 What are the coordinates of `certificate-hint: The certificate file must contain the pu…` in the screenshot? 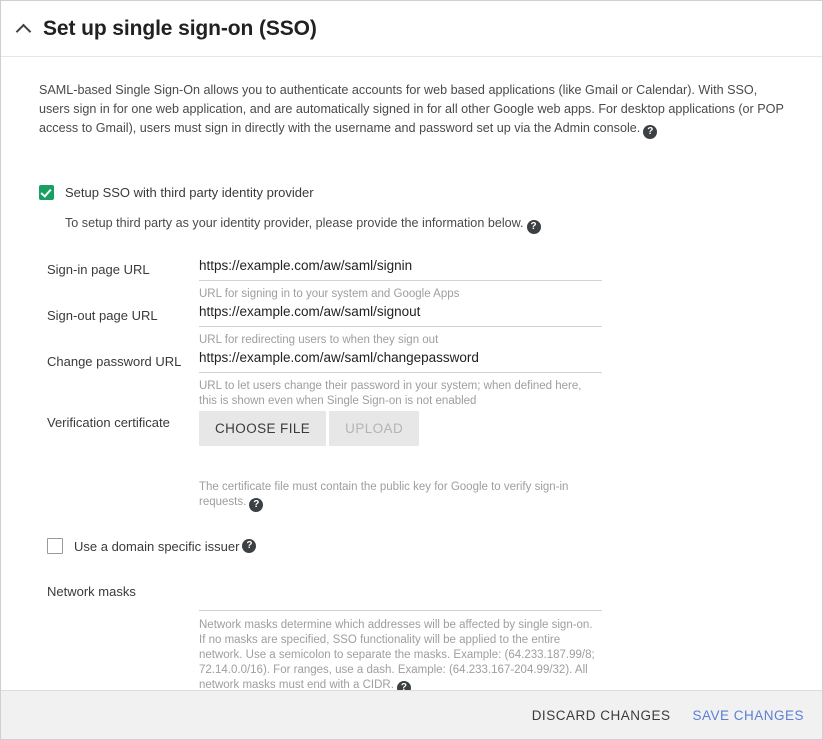 It's located at (400, 493).